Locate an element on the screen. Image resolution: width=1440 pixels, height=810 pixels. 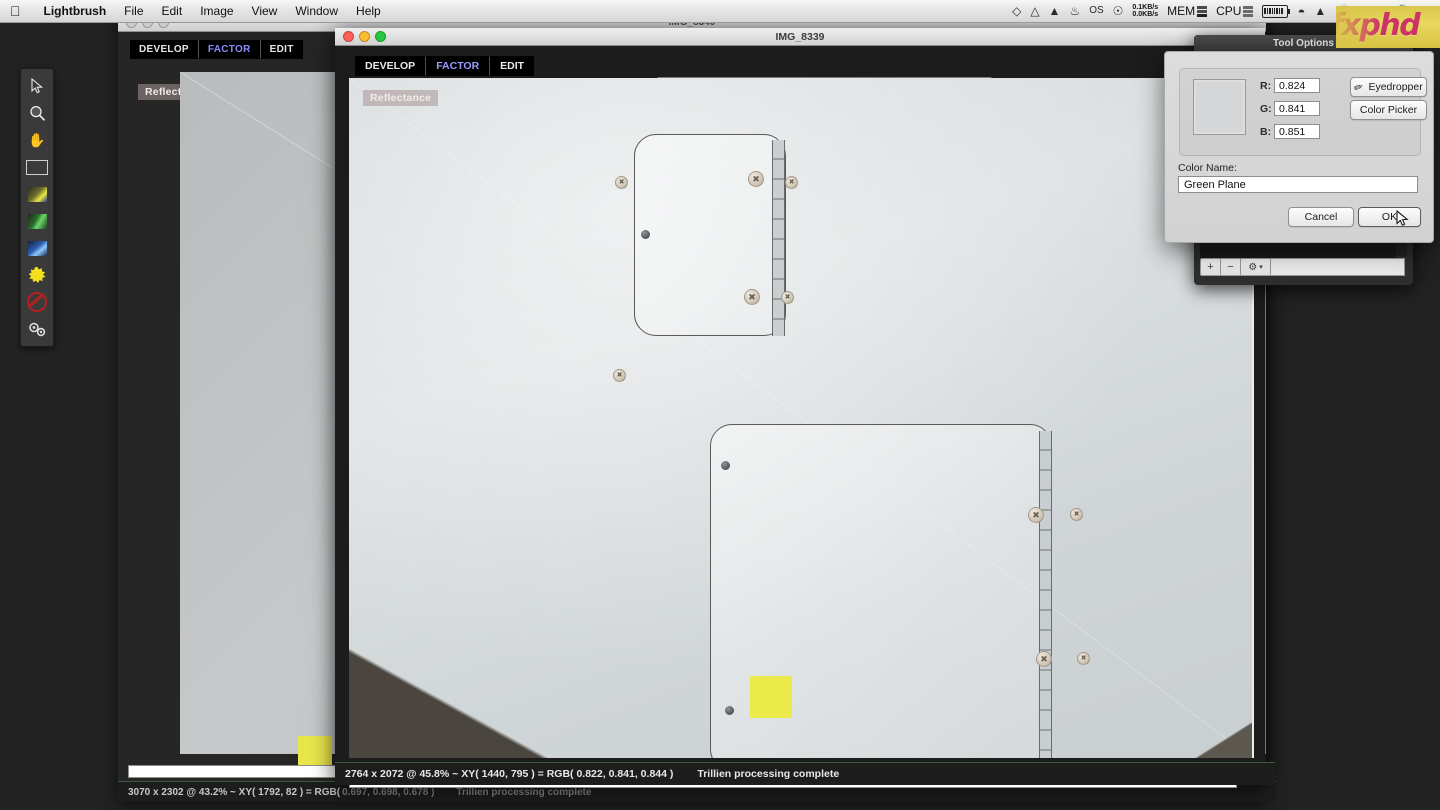
fxphd-logo-fade is located at coordinates (1358, 27).